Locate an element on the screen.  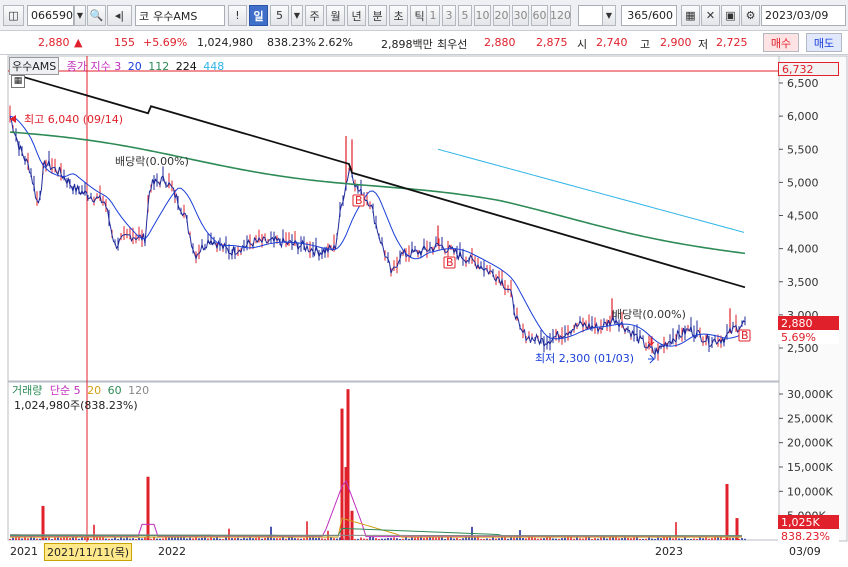
volume-legend: 거래량 단순 5 20 60 120 is located at coordinates (80, 390).